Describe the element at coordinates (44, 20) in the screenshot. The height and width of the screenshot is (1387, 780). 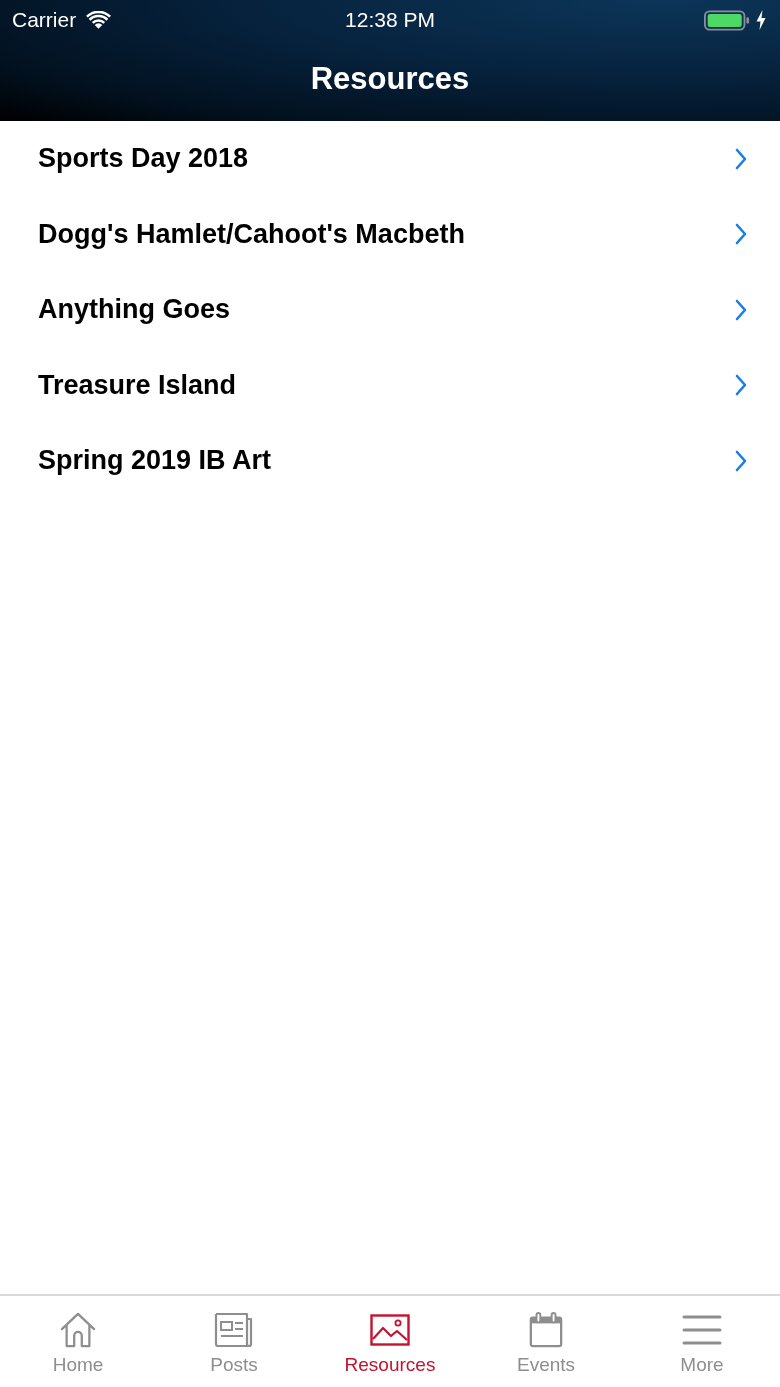
I see `carrier-name: Carrier` at that location.